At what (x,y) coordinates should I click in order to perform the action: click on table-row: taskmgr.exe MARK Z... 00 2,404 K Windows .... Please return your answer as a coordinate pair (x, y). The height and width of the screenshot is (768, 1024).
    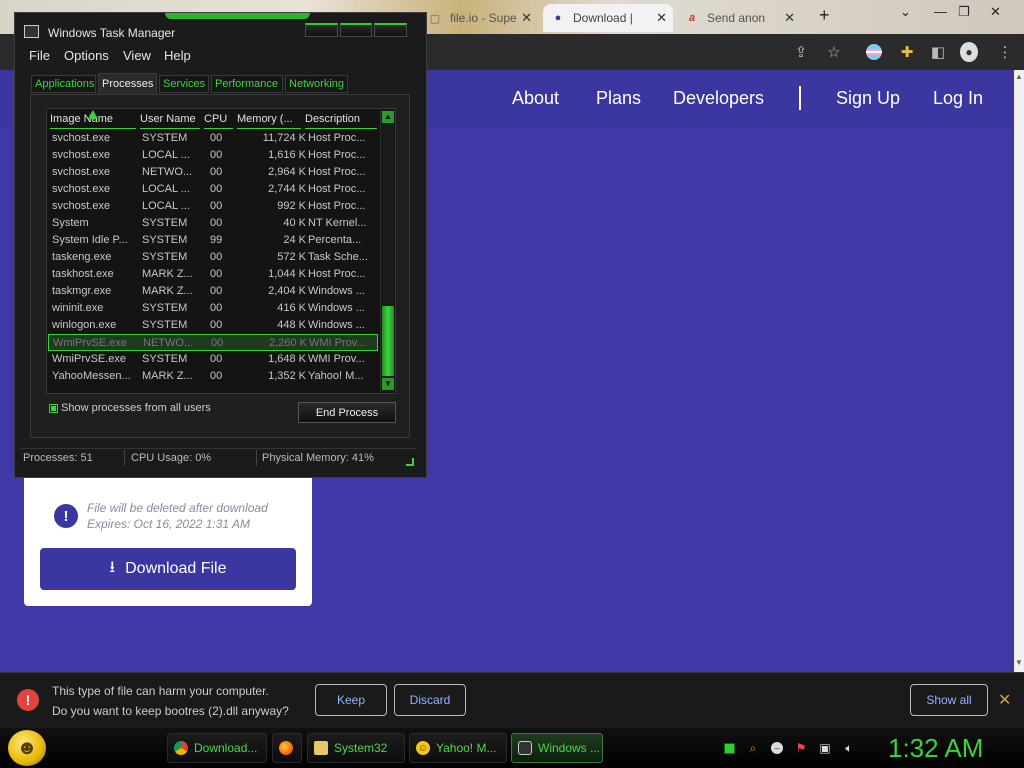
    Looking at the image, I should click on (213, 291).